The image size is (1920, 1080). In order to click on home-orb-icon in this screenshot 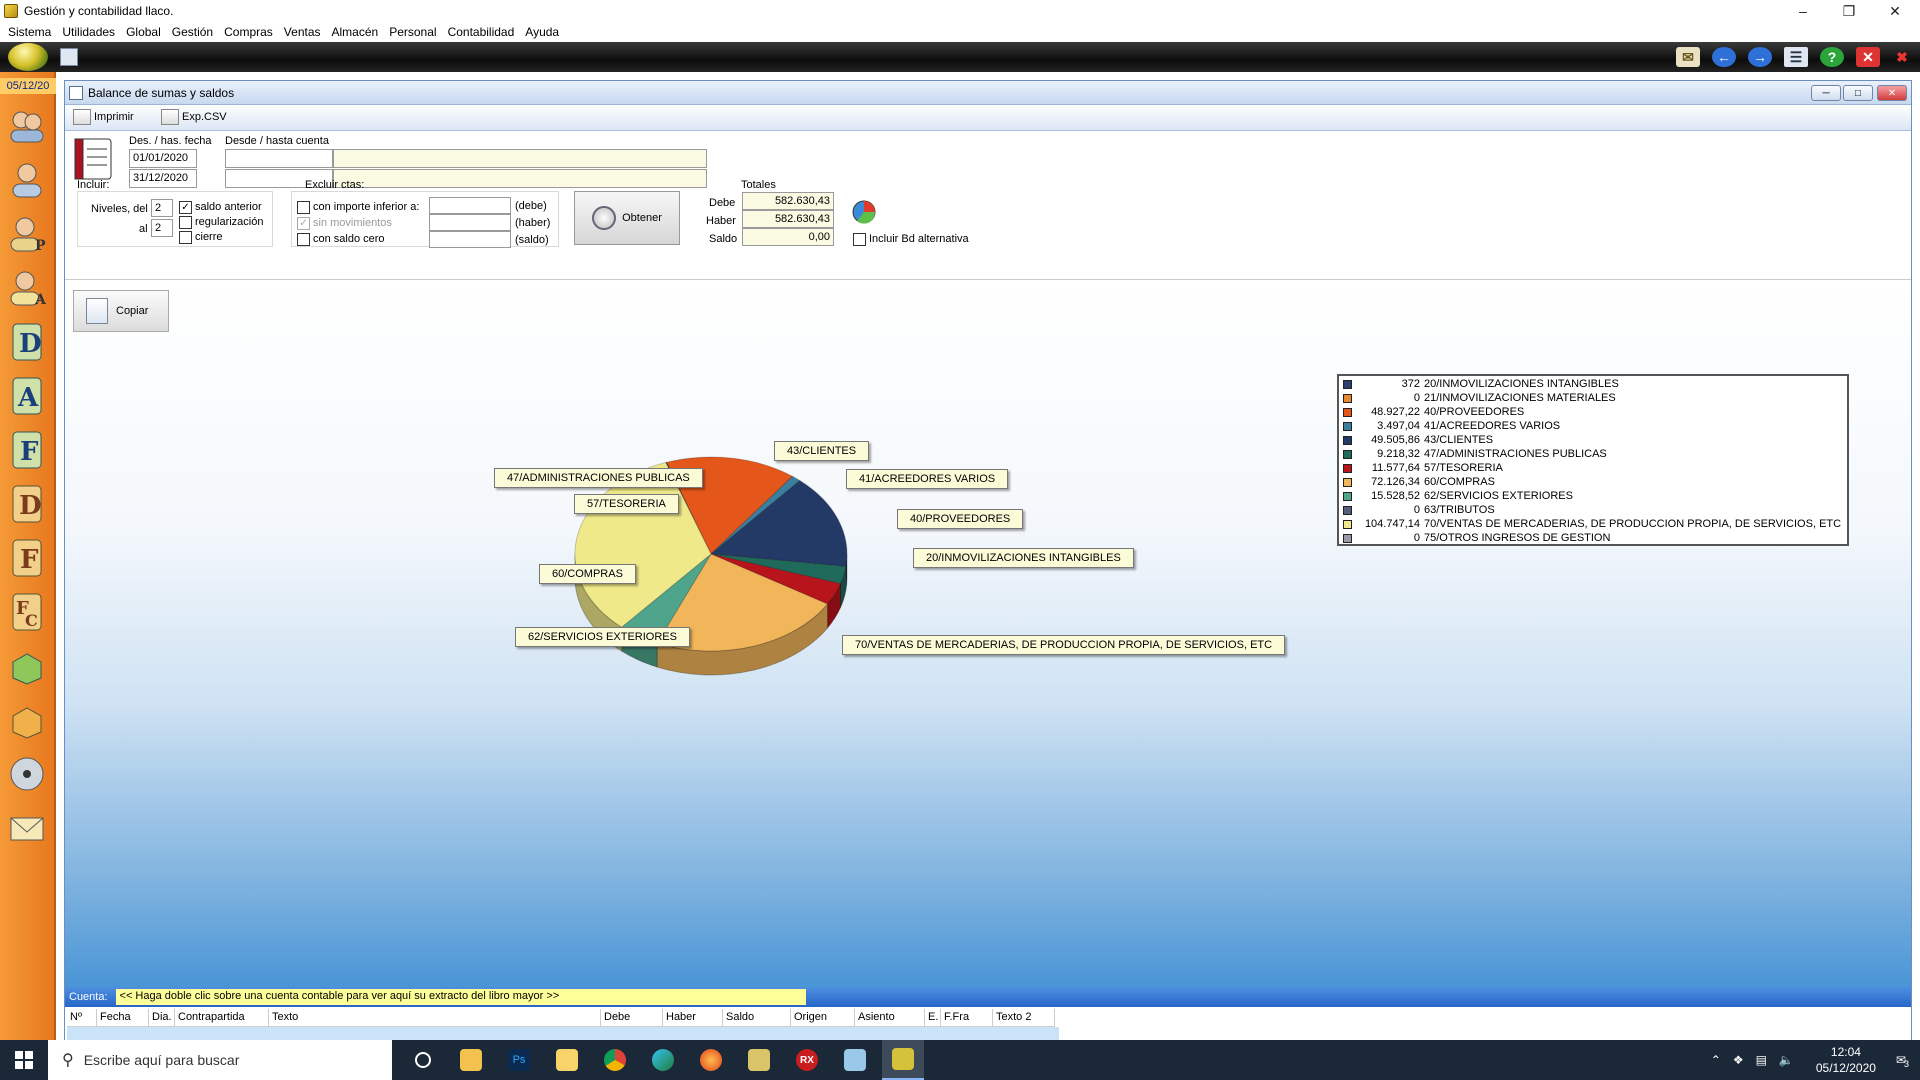, I will do `click(28, 57)`.